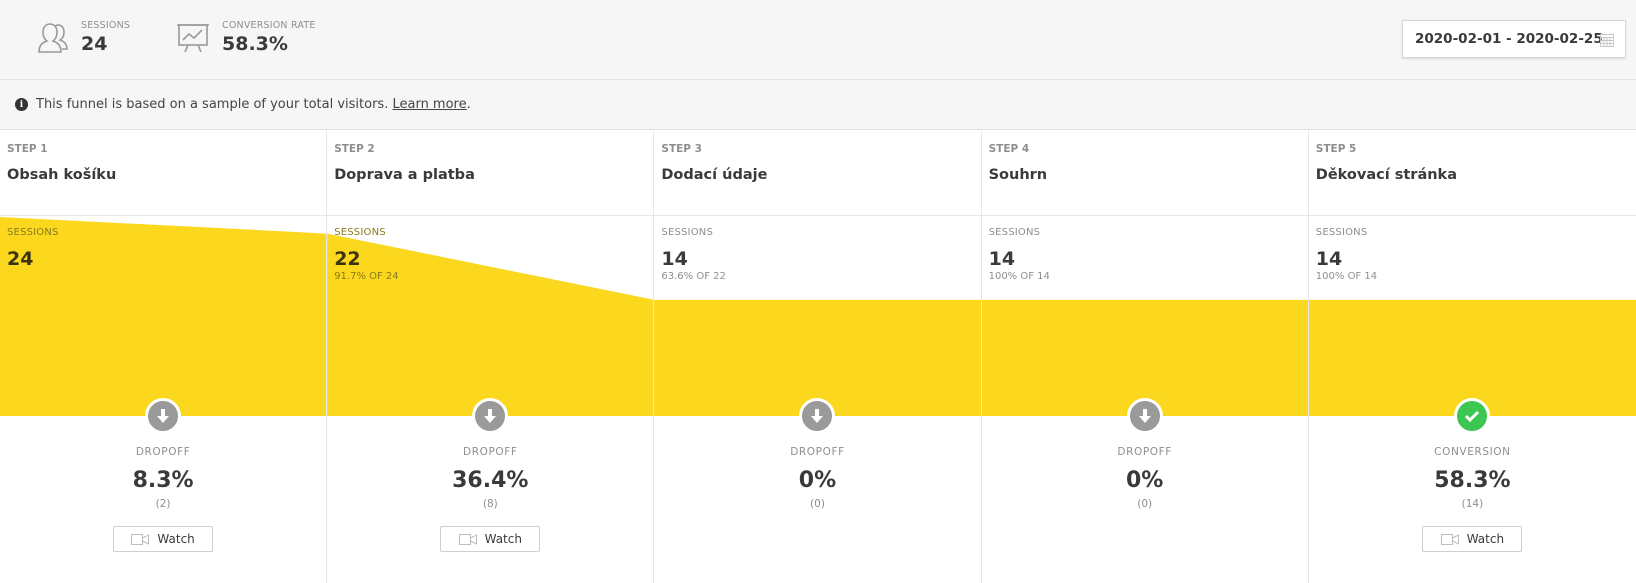  Describe the element at coordinates (1009, 149) in the screenshot. I see `step-number: STEP 4` at that location.